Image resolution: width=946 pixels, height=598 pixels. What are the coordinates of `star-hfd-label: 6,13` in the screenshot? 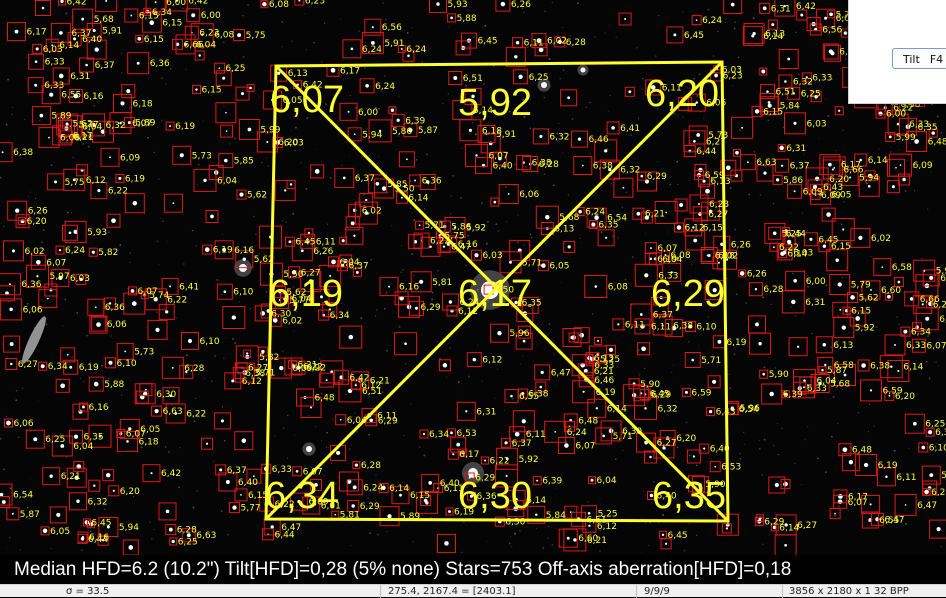 It's located at (775, 35).